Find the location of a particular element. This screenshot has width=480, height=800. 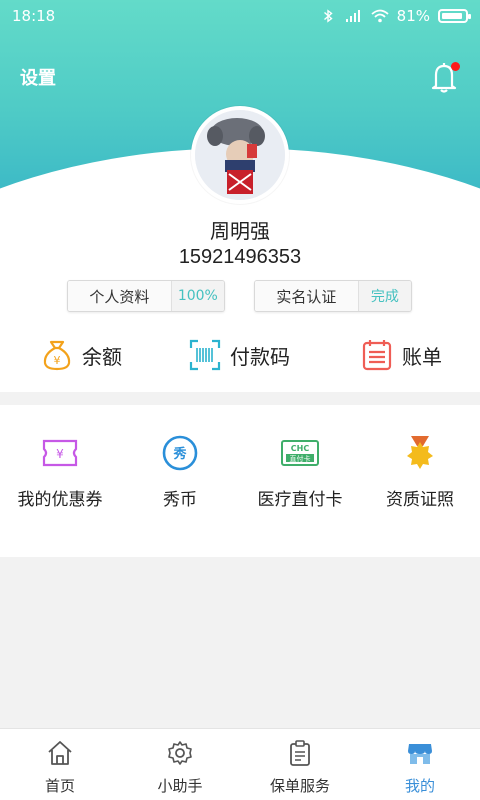

coin-label: 秀币 is located at coordinates (180, 500).